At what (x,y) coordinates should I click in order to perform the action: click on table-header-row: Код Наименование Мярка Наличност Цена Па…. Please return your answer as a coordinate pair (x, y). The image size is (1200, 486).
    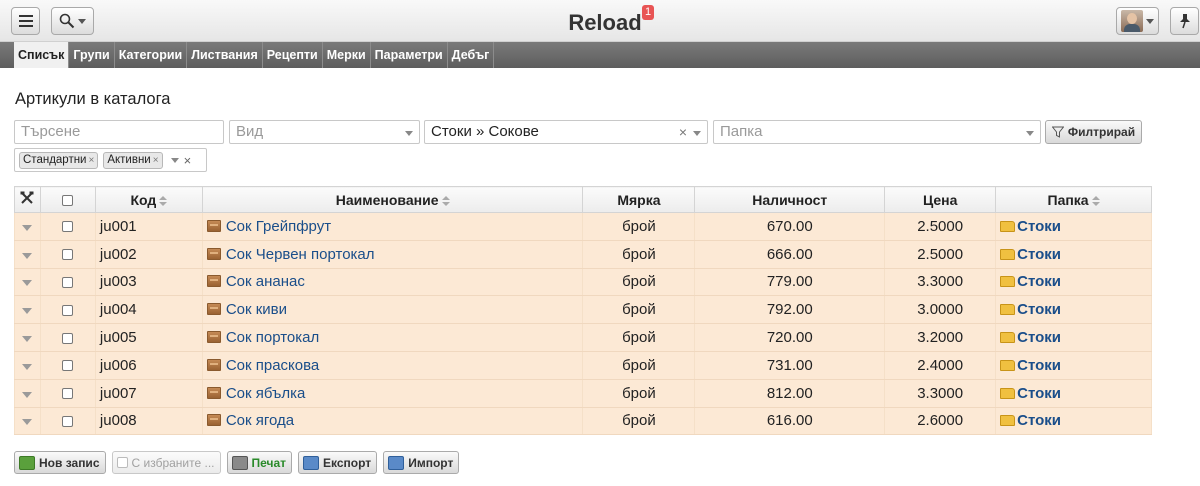
    Looking at the image, I should click on (583, 199).